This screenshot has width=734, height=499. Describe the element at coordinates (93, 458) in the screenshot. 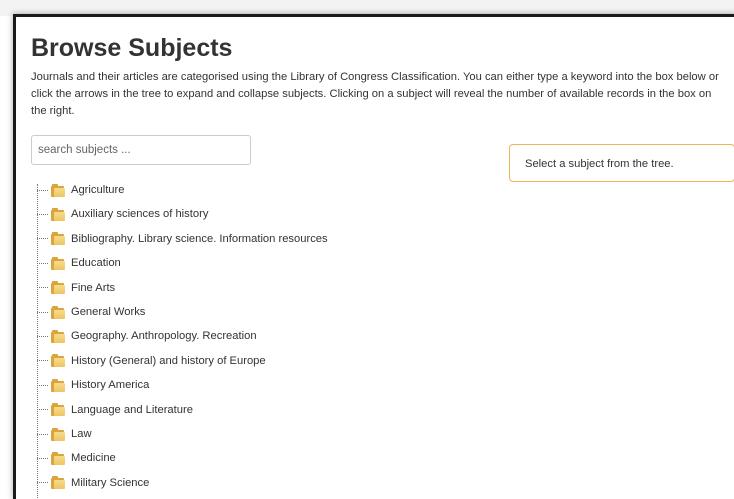

I see `tree-item-label: Medicine` at that location.